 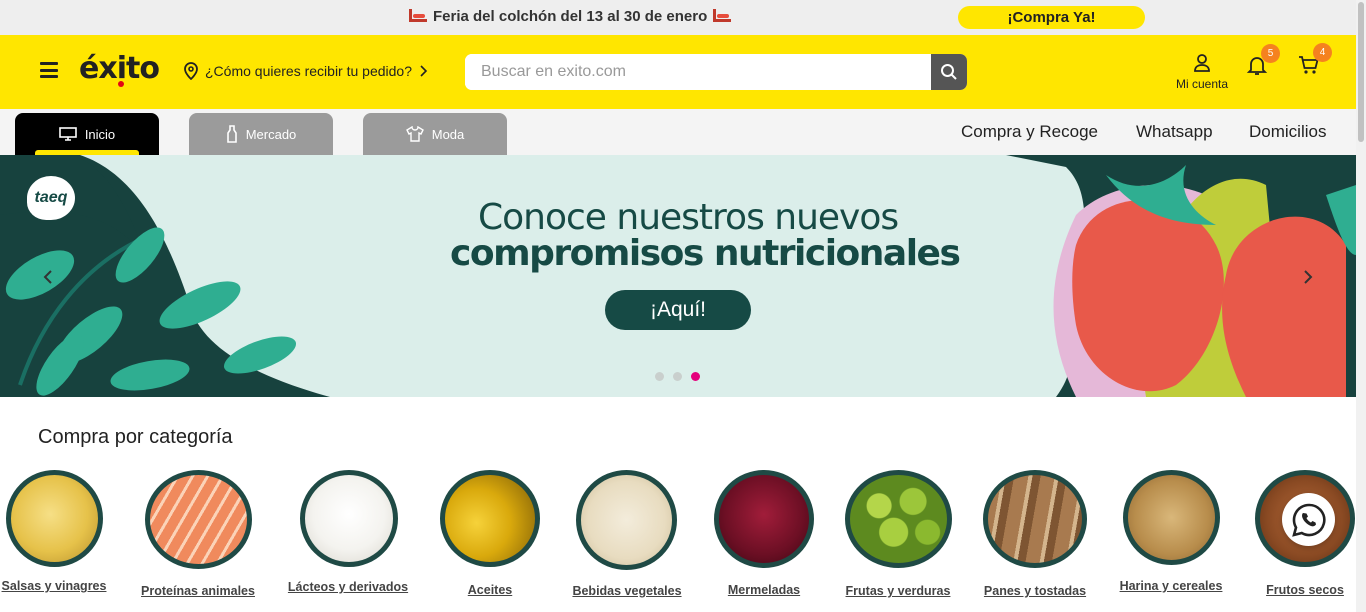 I want to click on category-label: Frutos secos, so click(x=1305, y=590).